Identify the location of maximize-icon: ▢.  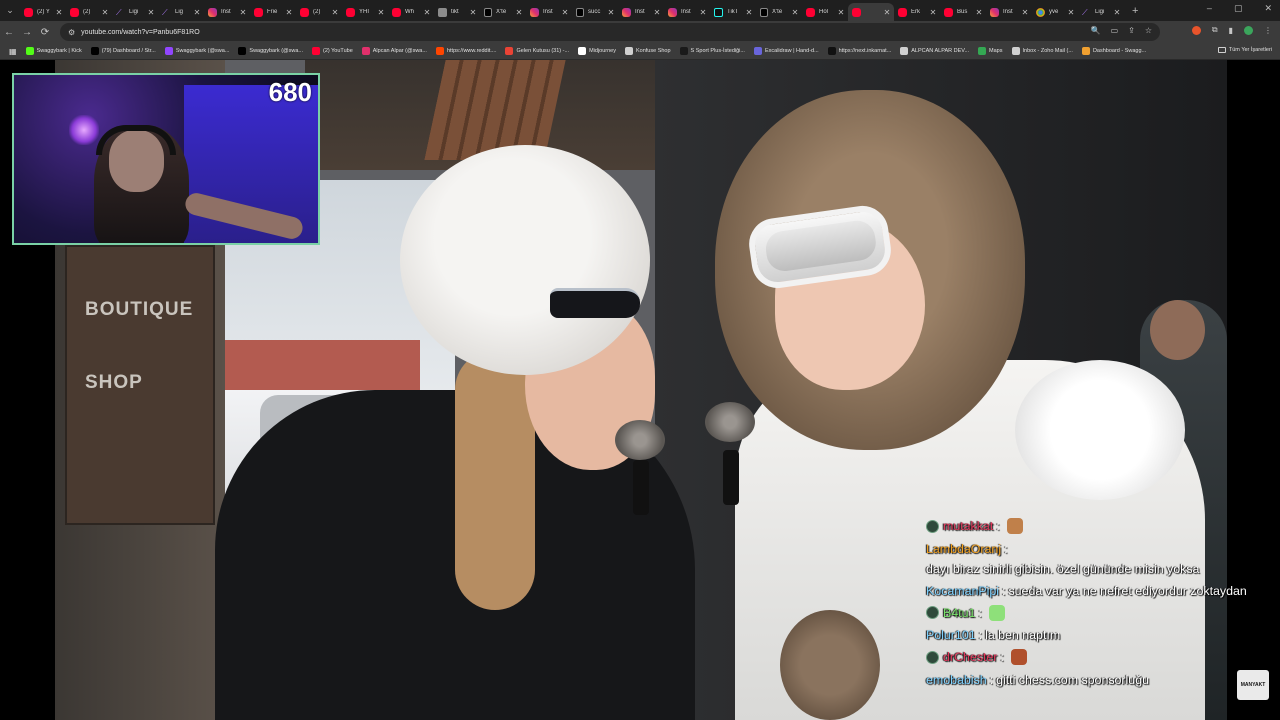
(1238, 8).